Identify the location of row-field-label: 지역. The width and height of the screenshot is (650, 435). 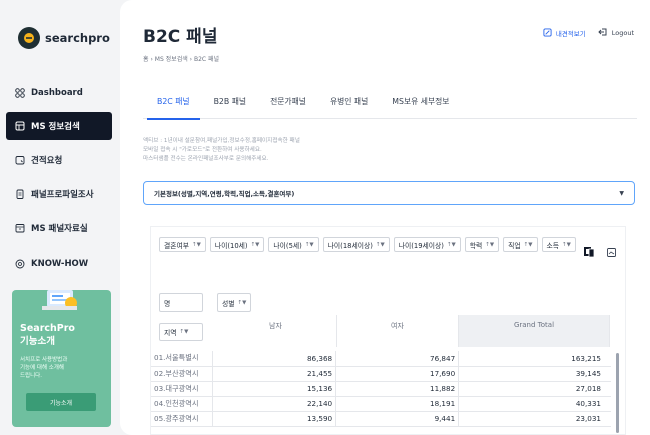
(170, 333).